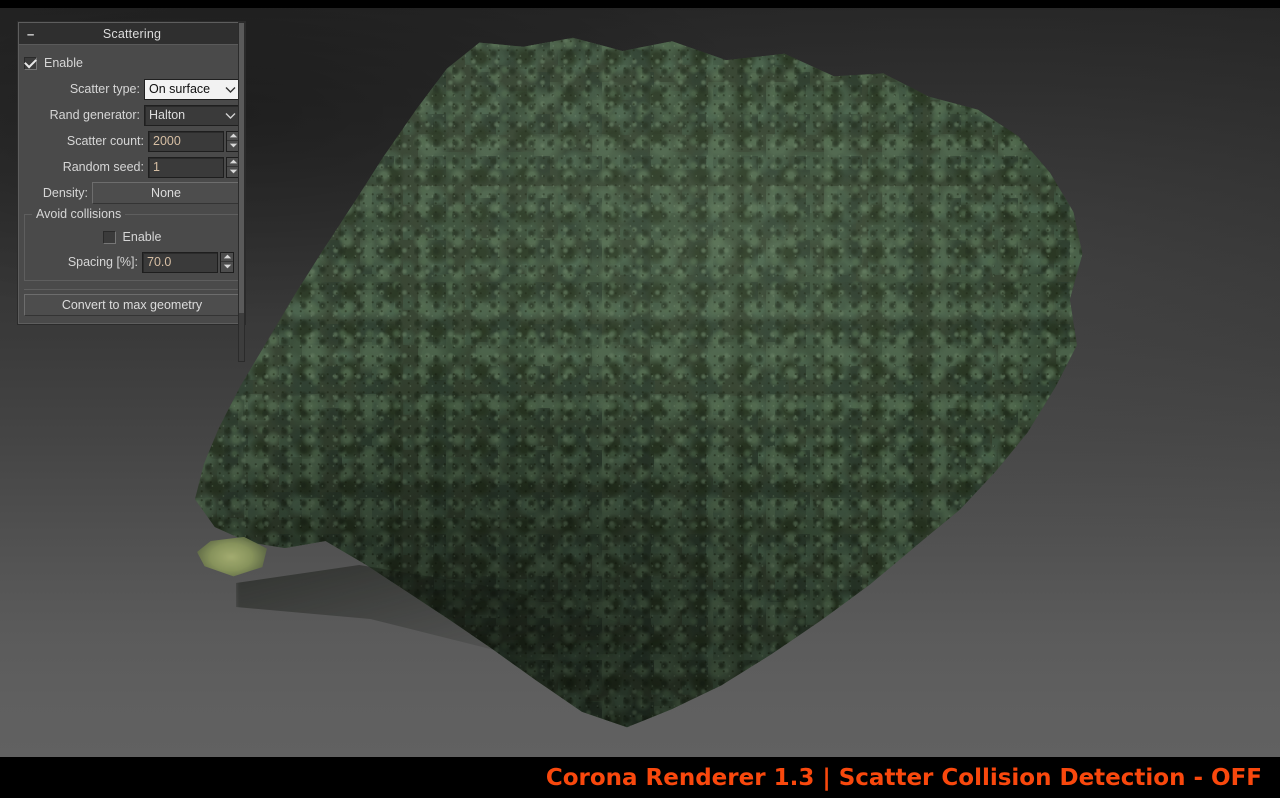 This screenshot has width=1280, height=798. I want to click on top-black-band, so click(640, 4).